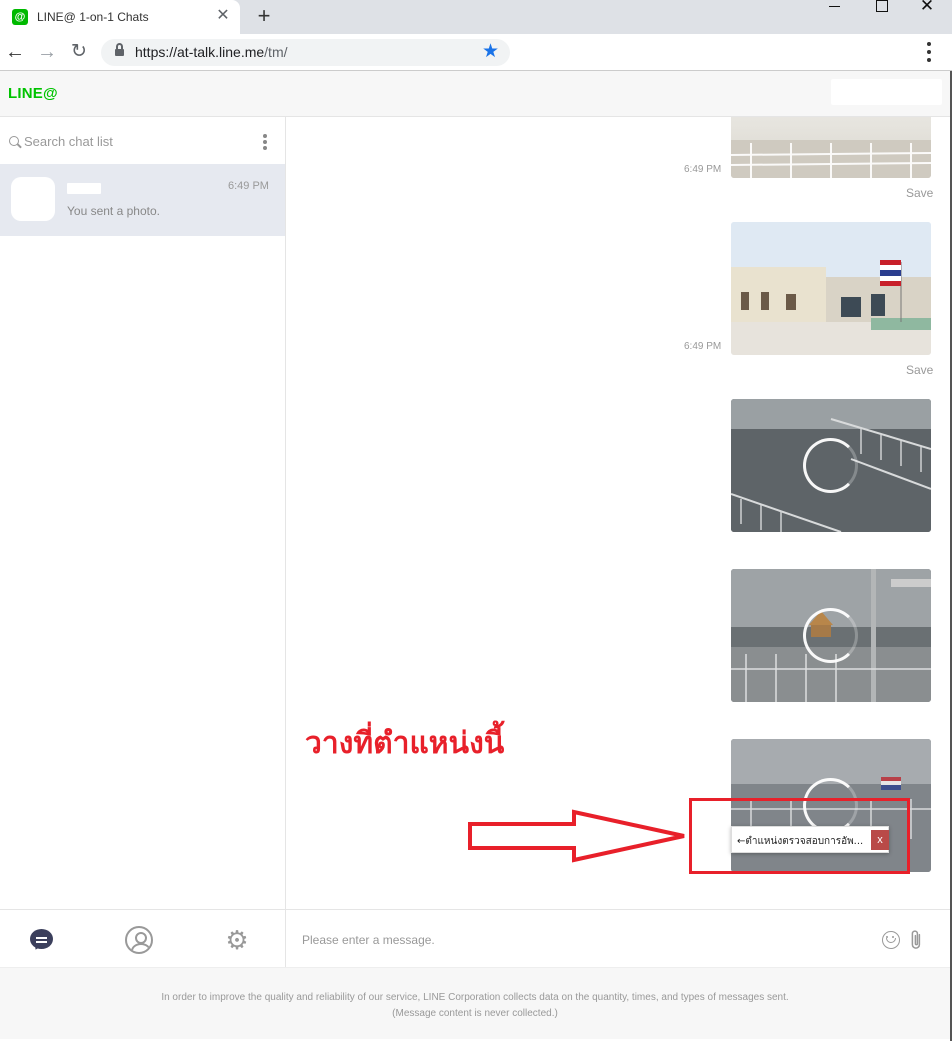 Image resolution: width=952 pixels, height=1041 pixels. Describe the element at coordinates (405, 743) in the screenshot. I see `annotation-note: วางที่ตำแหน่งนี้` at that location.